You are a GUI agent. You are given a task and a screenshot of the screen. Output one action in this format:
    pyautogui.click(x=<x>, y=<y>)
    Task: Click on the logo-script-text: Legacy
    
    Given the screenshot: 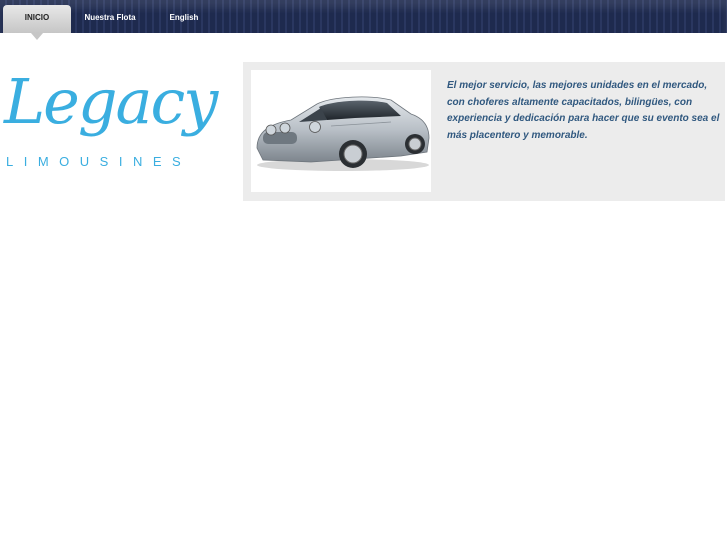 What is the action you would take?
    pyautogui.click(x=111, y=101)
    